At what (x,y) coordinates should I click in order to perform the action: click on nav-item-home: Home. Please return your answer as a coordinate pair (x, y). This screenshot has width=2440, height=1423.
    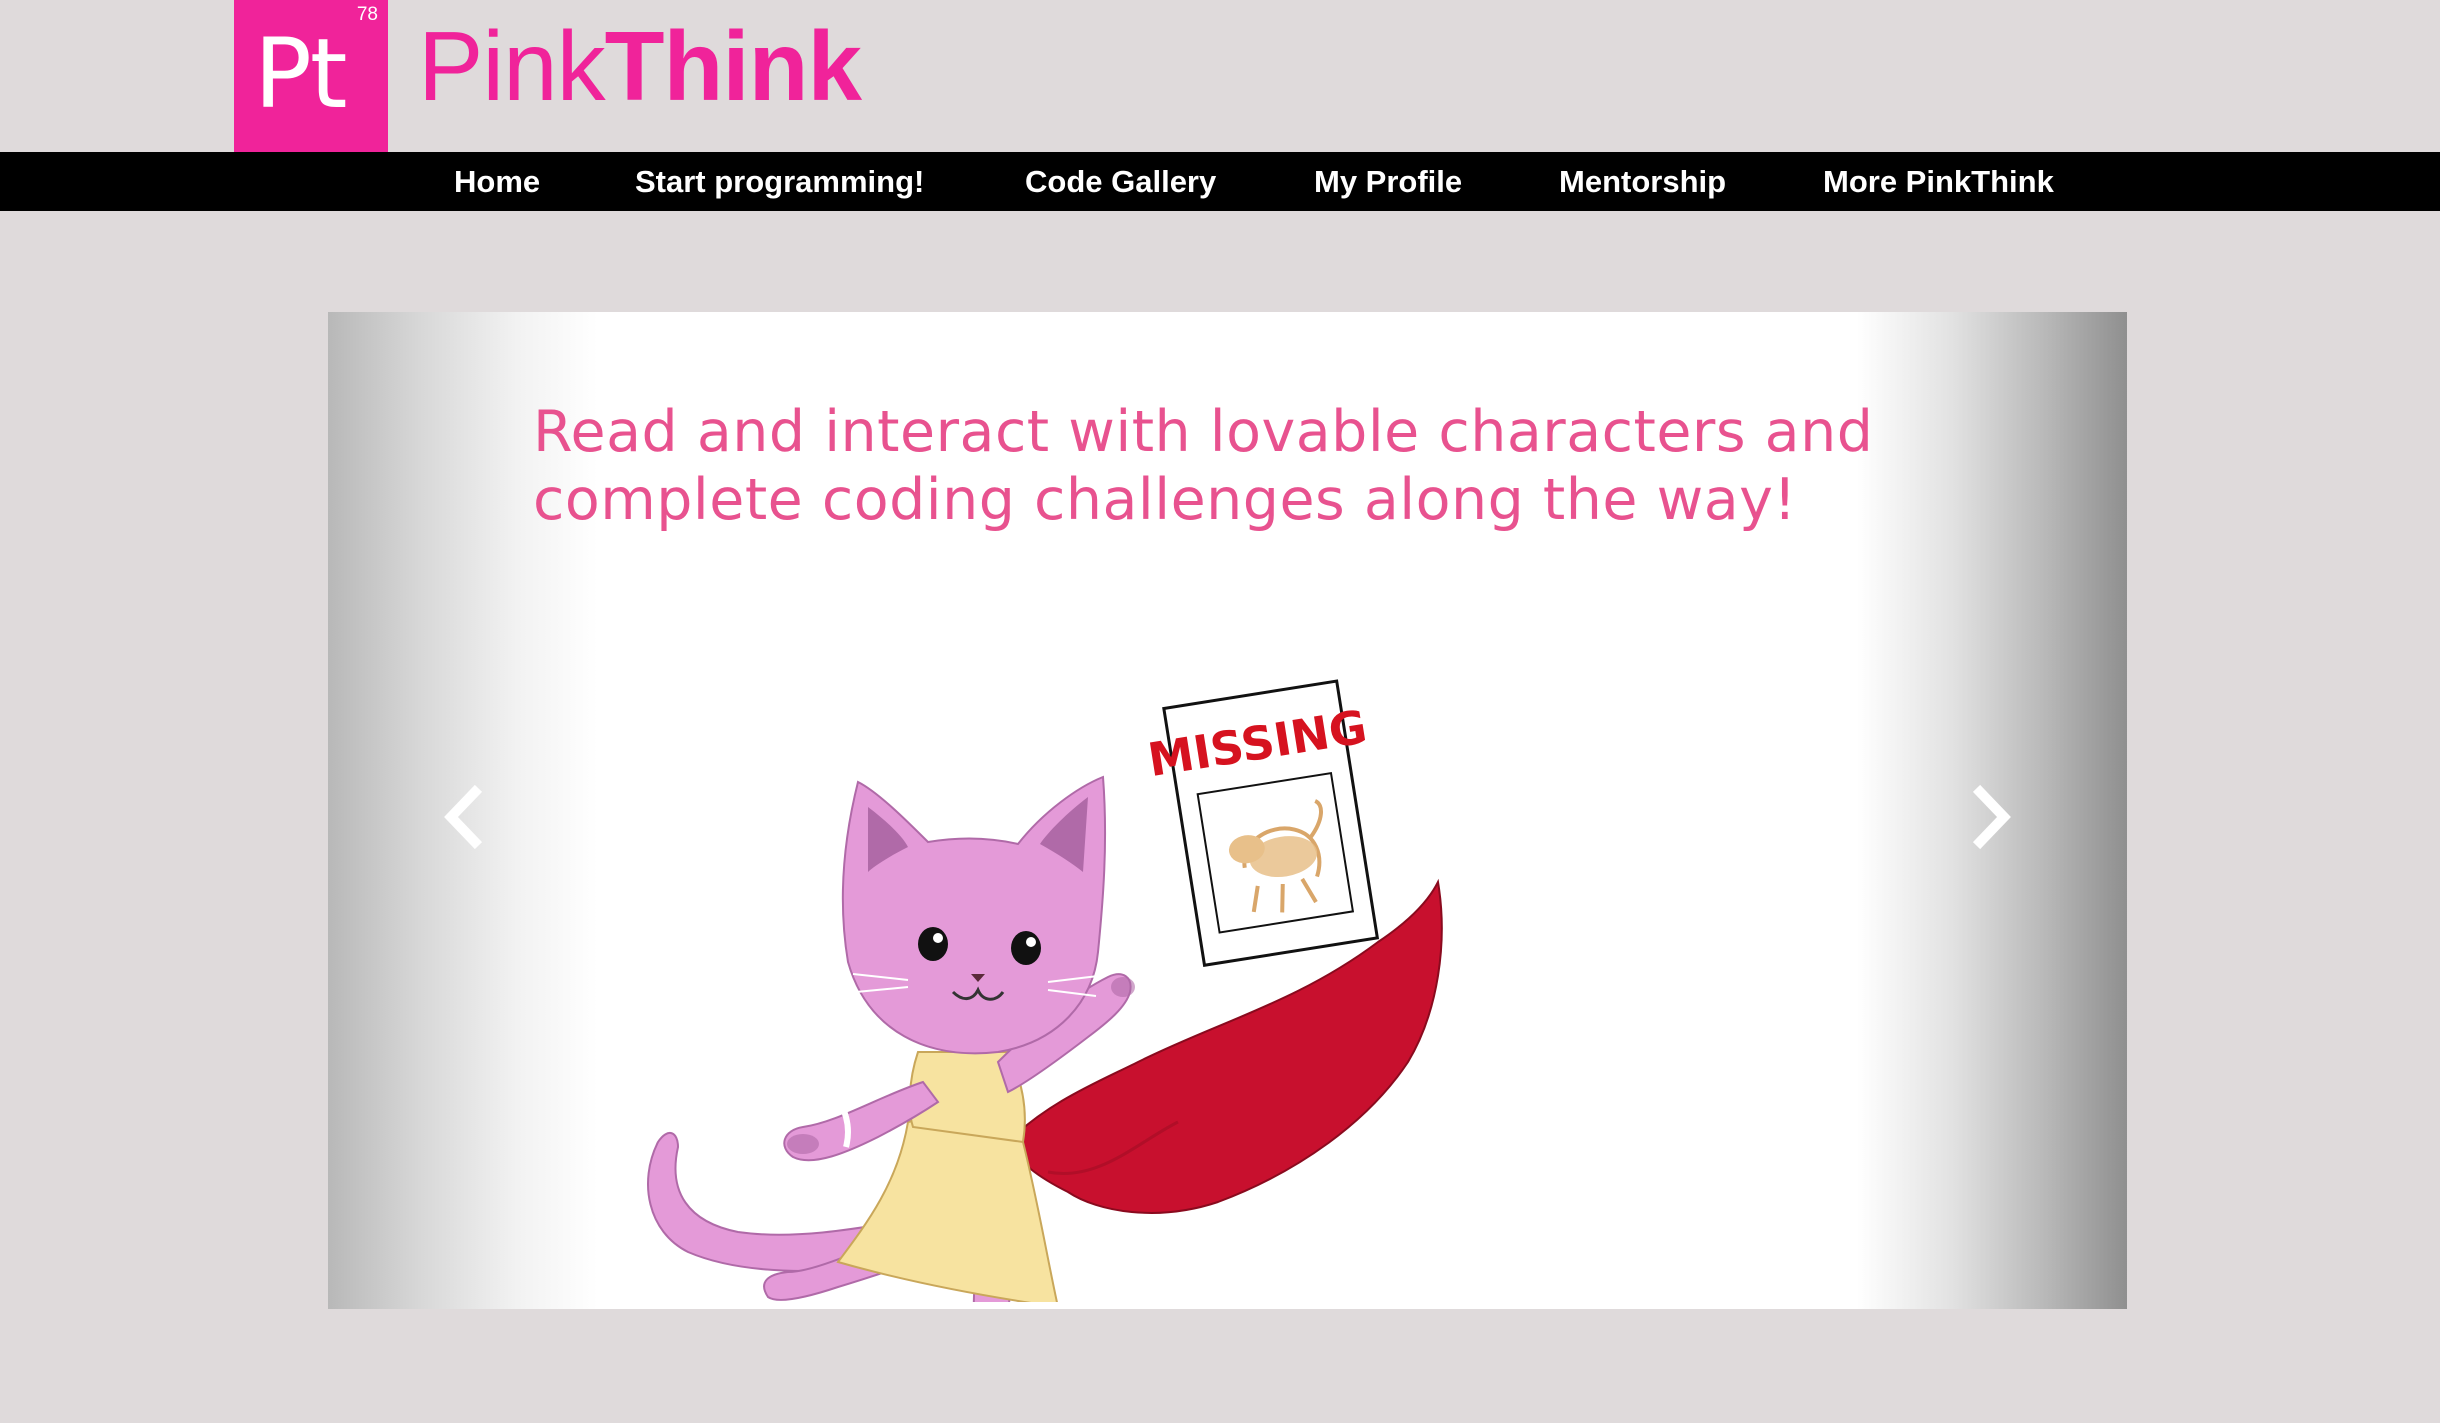
    Looking at the image, I should click on (497, 181).